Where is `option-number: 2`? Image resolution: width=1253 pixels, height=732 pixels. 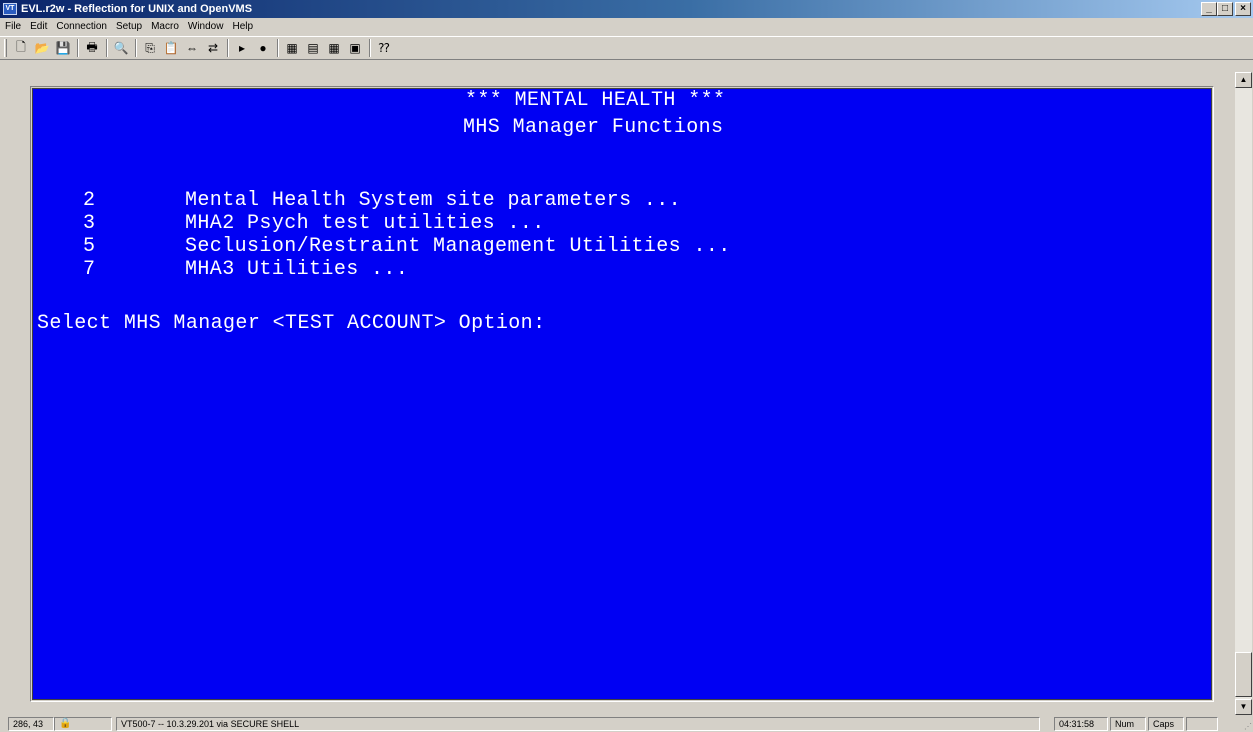 option-number: 2 is located at coordinates (89, 200).